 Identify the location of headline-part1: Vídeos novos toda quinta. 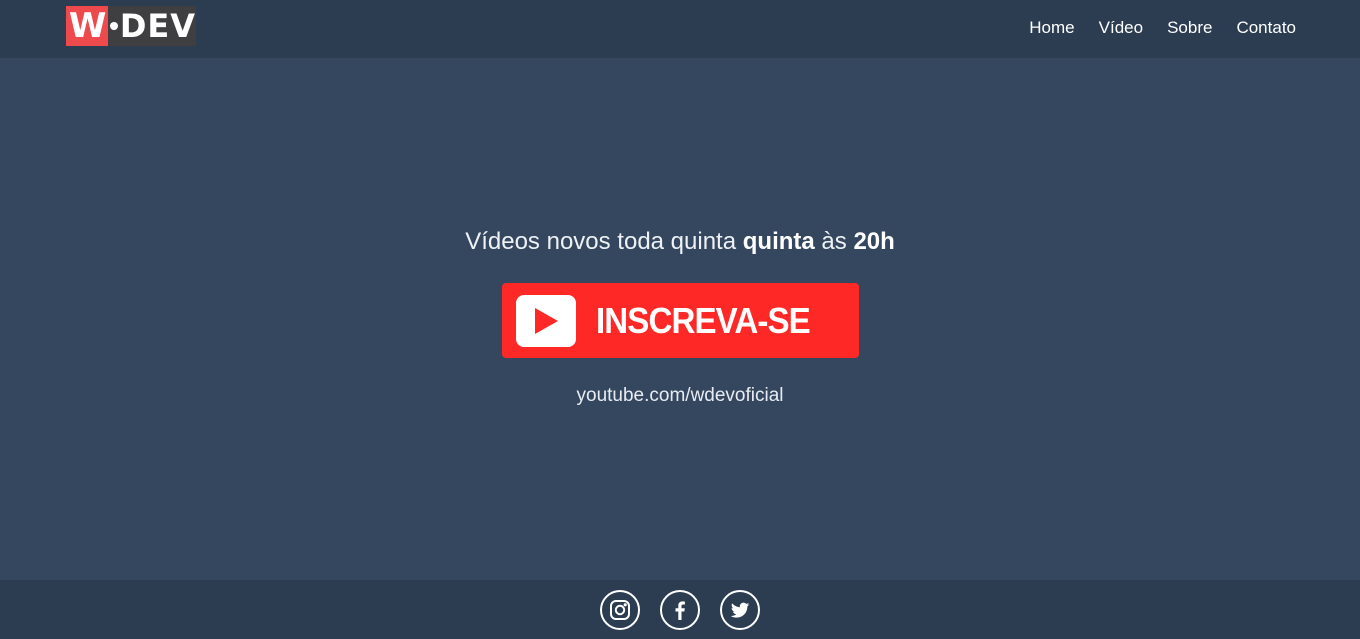
(604, 241).